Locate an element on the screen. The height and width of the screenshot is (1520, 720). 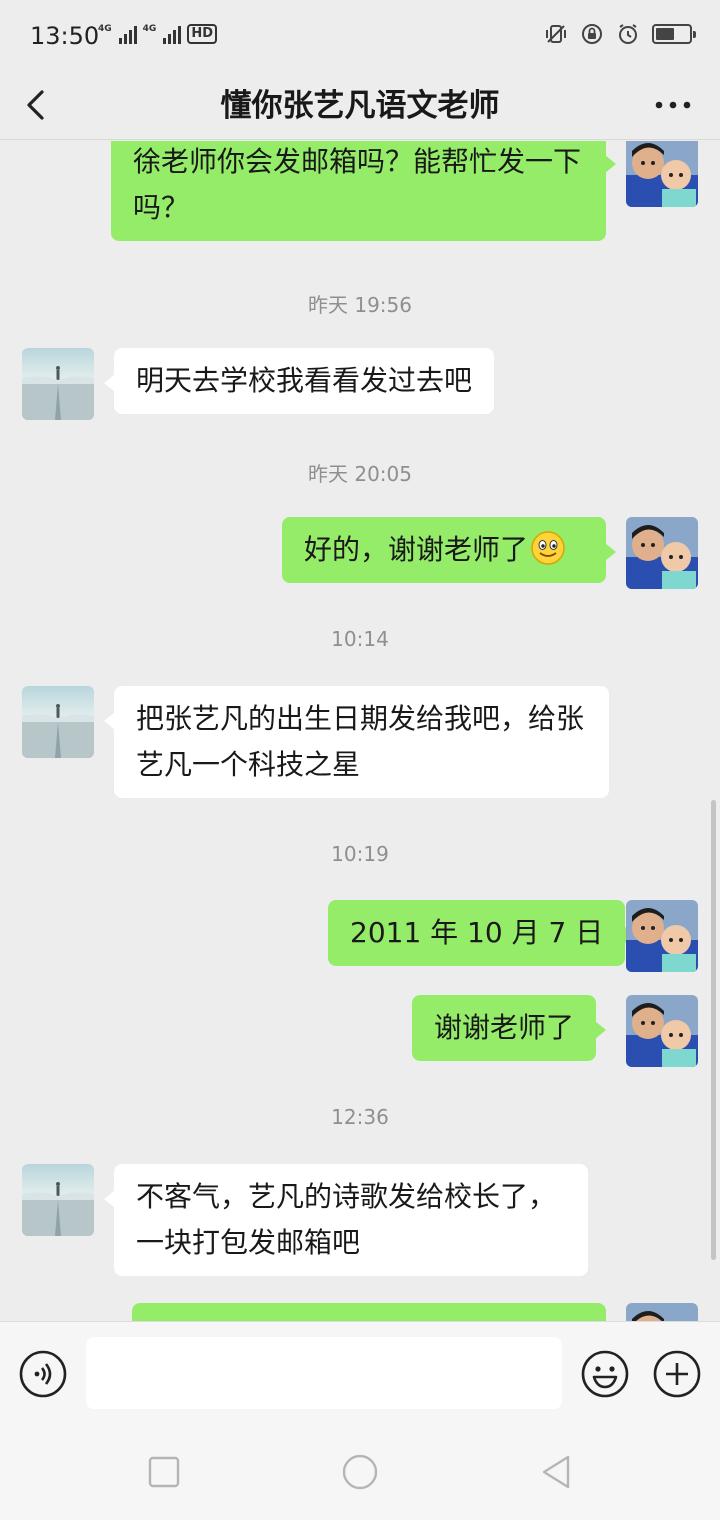
message-text: 2011 年 10 月 7 日 is located at coordinates (477, 932).